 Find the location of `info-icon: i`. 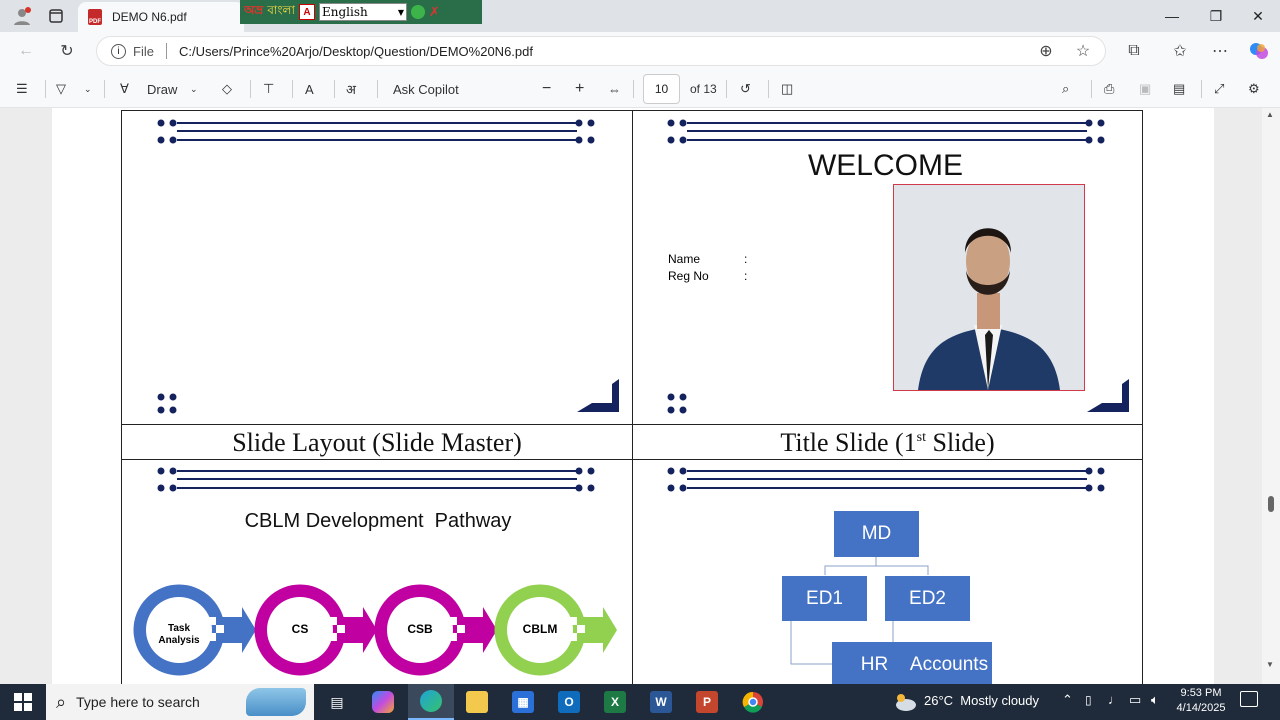

info-icon: i is located at coordinates (118, 51).